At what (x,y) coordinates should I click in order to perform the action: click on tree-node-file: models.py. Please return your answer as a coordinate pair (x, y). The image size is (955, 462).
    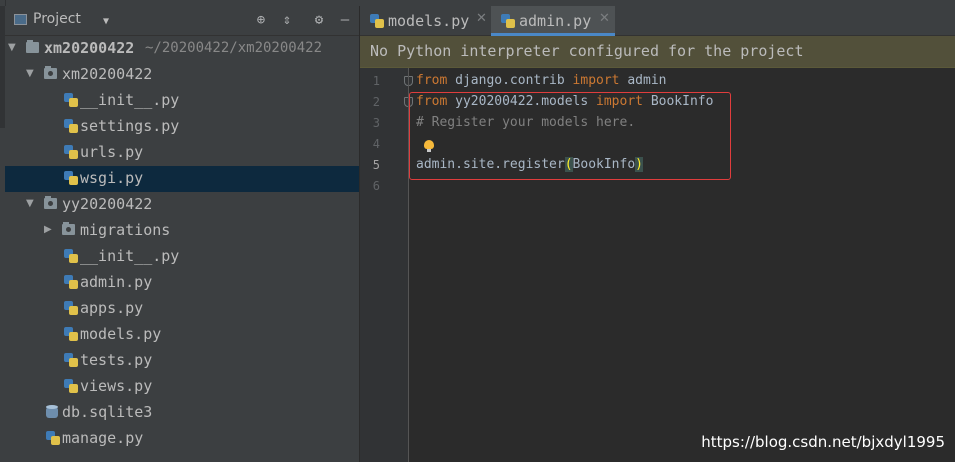
    Looking at the image, I should click on (182, 335).